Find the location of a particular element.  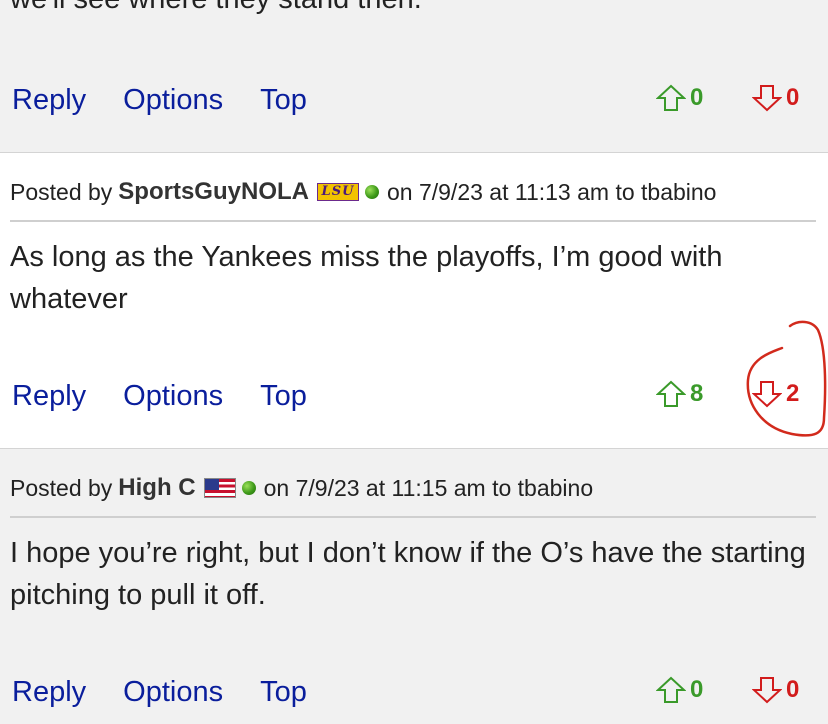

post-meta: on 7/9/23 at 11:13 am to tbabino is located at coordinates (551, 191).